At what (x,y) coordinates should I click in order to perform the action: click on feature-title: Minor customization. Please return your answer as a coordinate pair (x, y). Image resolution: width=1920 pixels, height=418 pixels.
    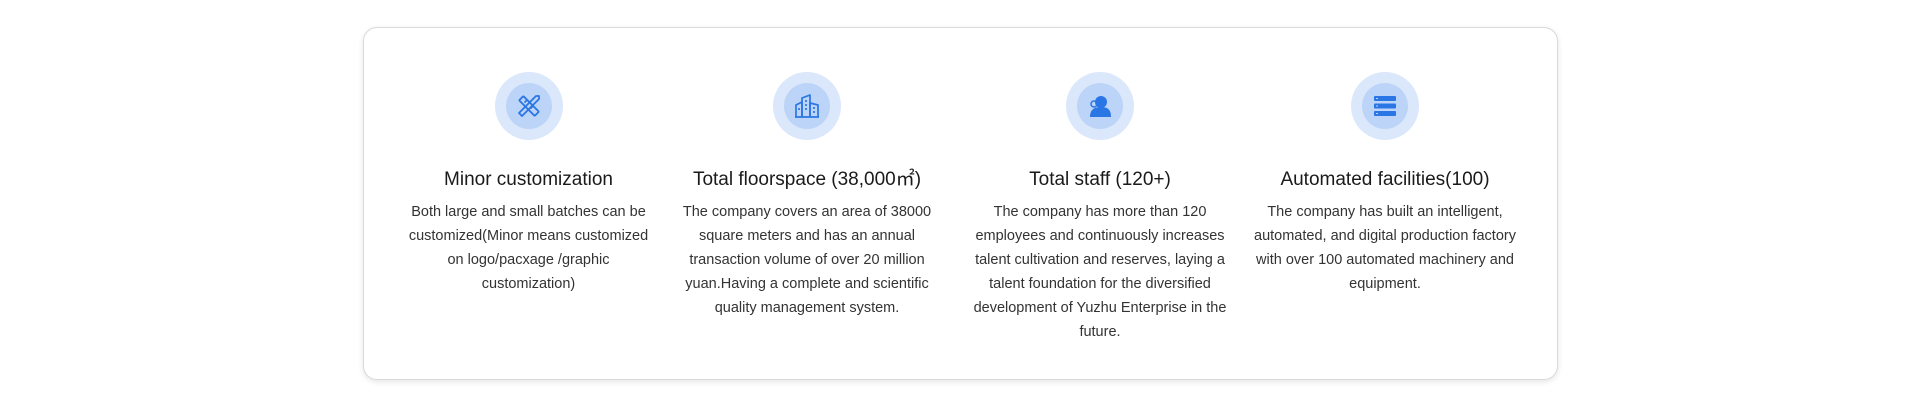
    Looking at the image, I should click on (528, 179).